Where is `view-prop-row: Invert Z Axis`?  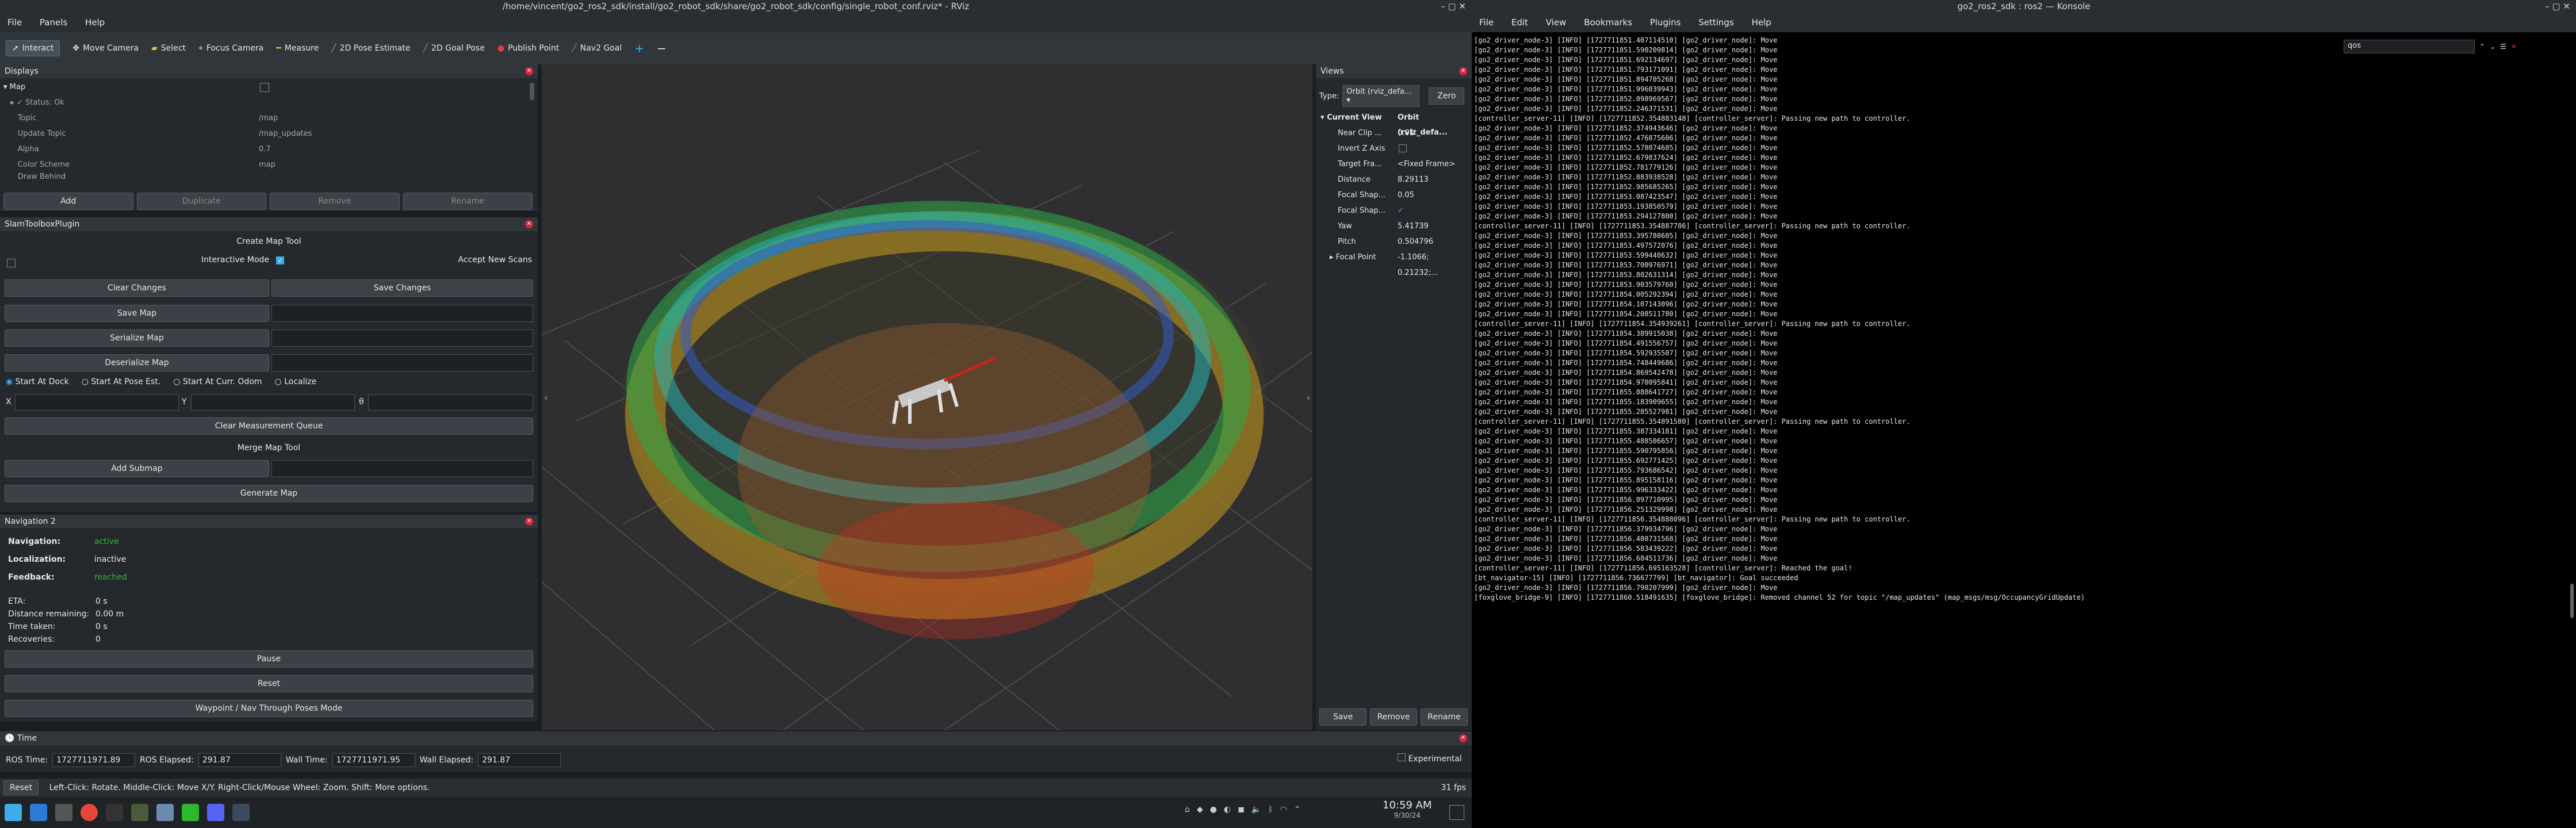 view-prop-row: Invert Z Axis is located at coordinates (1394, 148).